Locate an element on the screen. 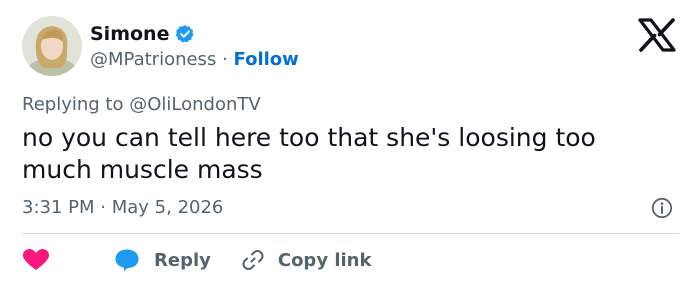 The height and width of the screenshot is (287, 700). replying-to-prefix: Replying to is located at coordinates (73, 104).